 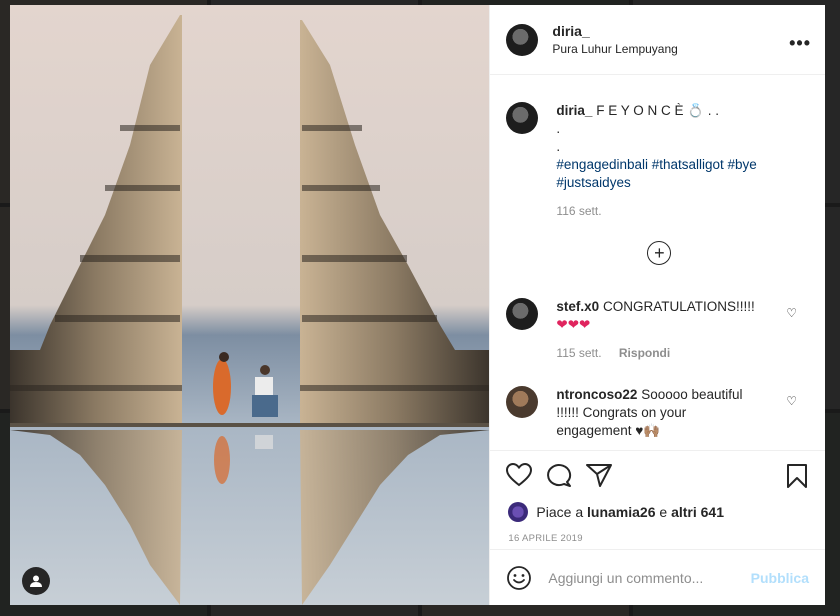 I want to click on load-more-icon: +, so click(x=659, y=253).